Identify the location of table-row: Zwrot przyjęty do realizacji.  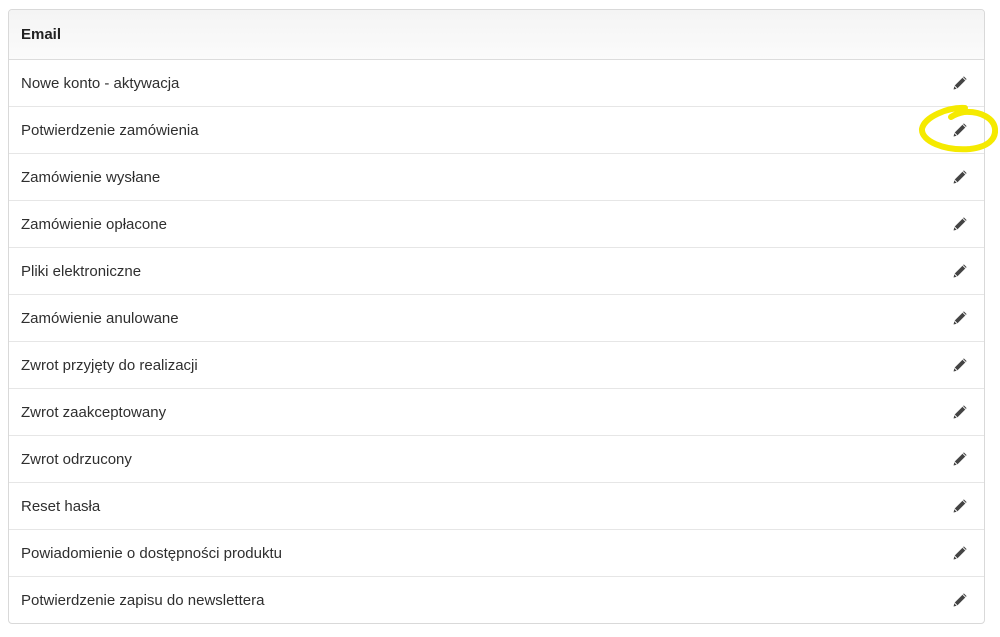
(496, 365).